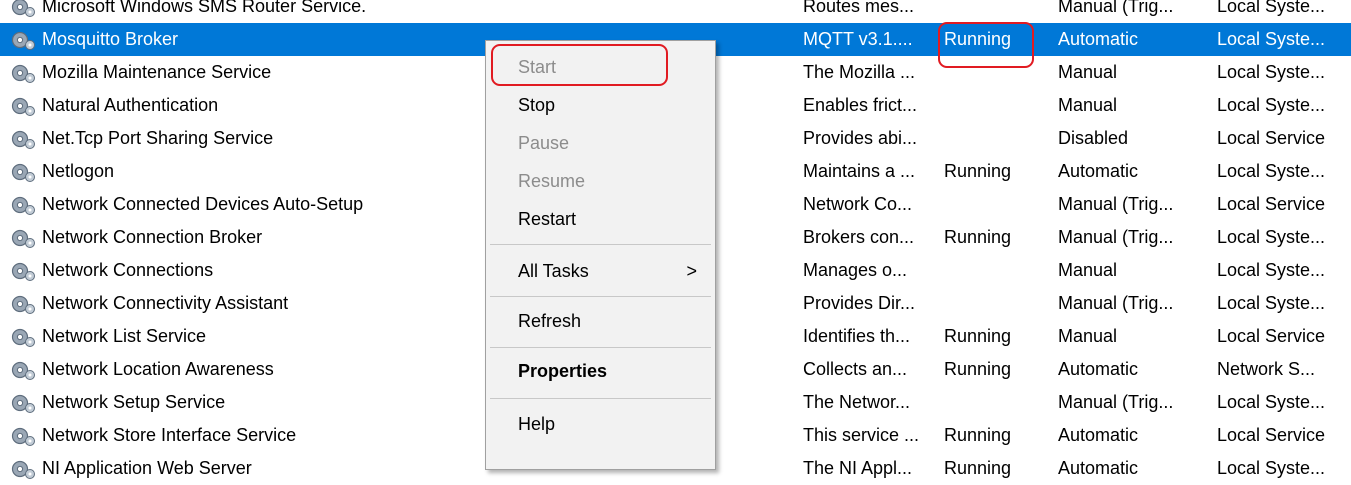 Image resolution: width=1351 pixels, height=485 pixels. What do you see at coordinates (134, 402) in the screenshot?
I see `service-name: Network Setup Service` at bounding box center [134, 402].